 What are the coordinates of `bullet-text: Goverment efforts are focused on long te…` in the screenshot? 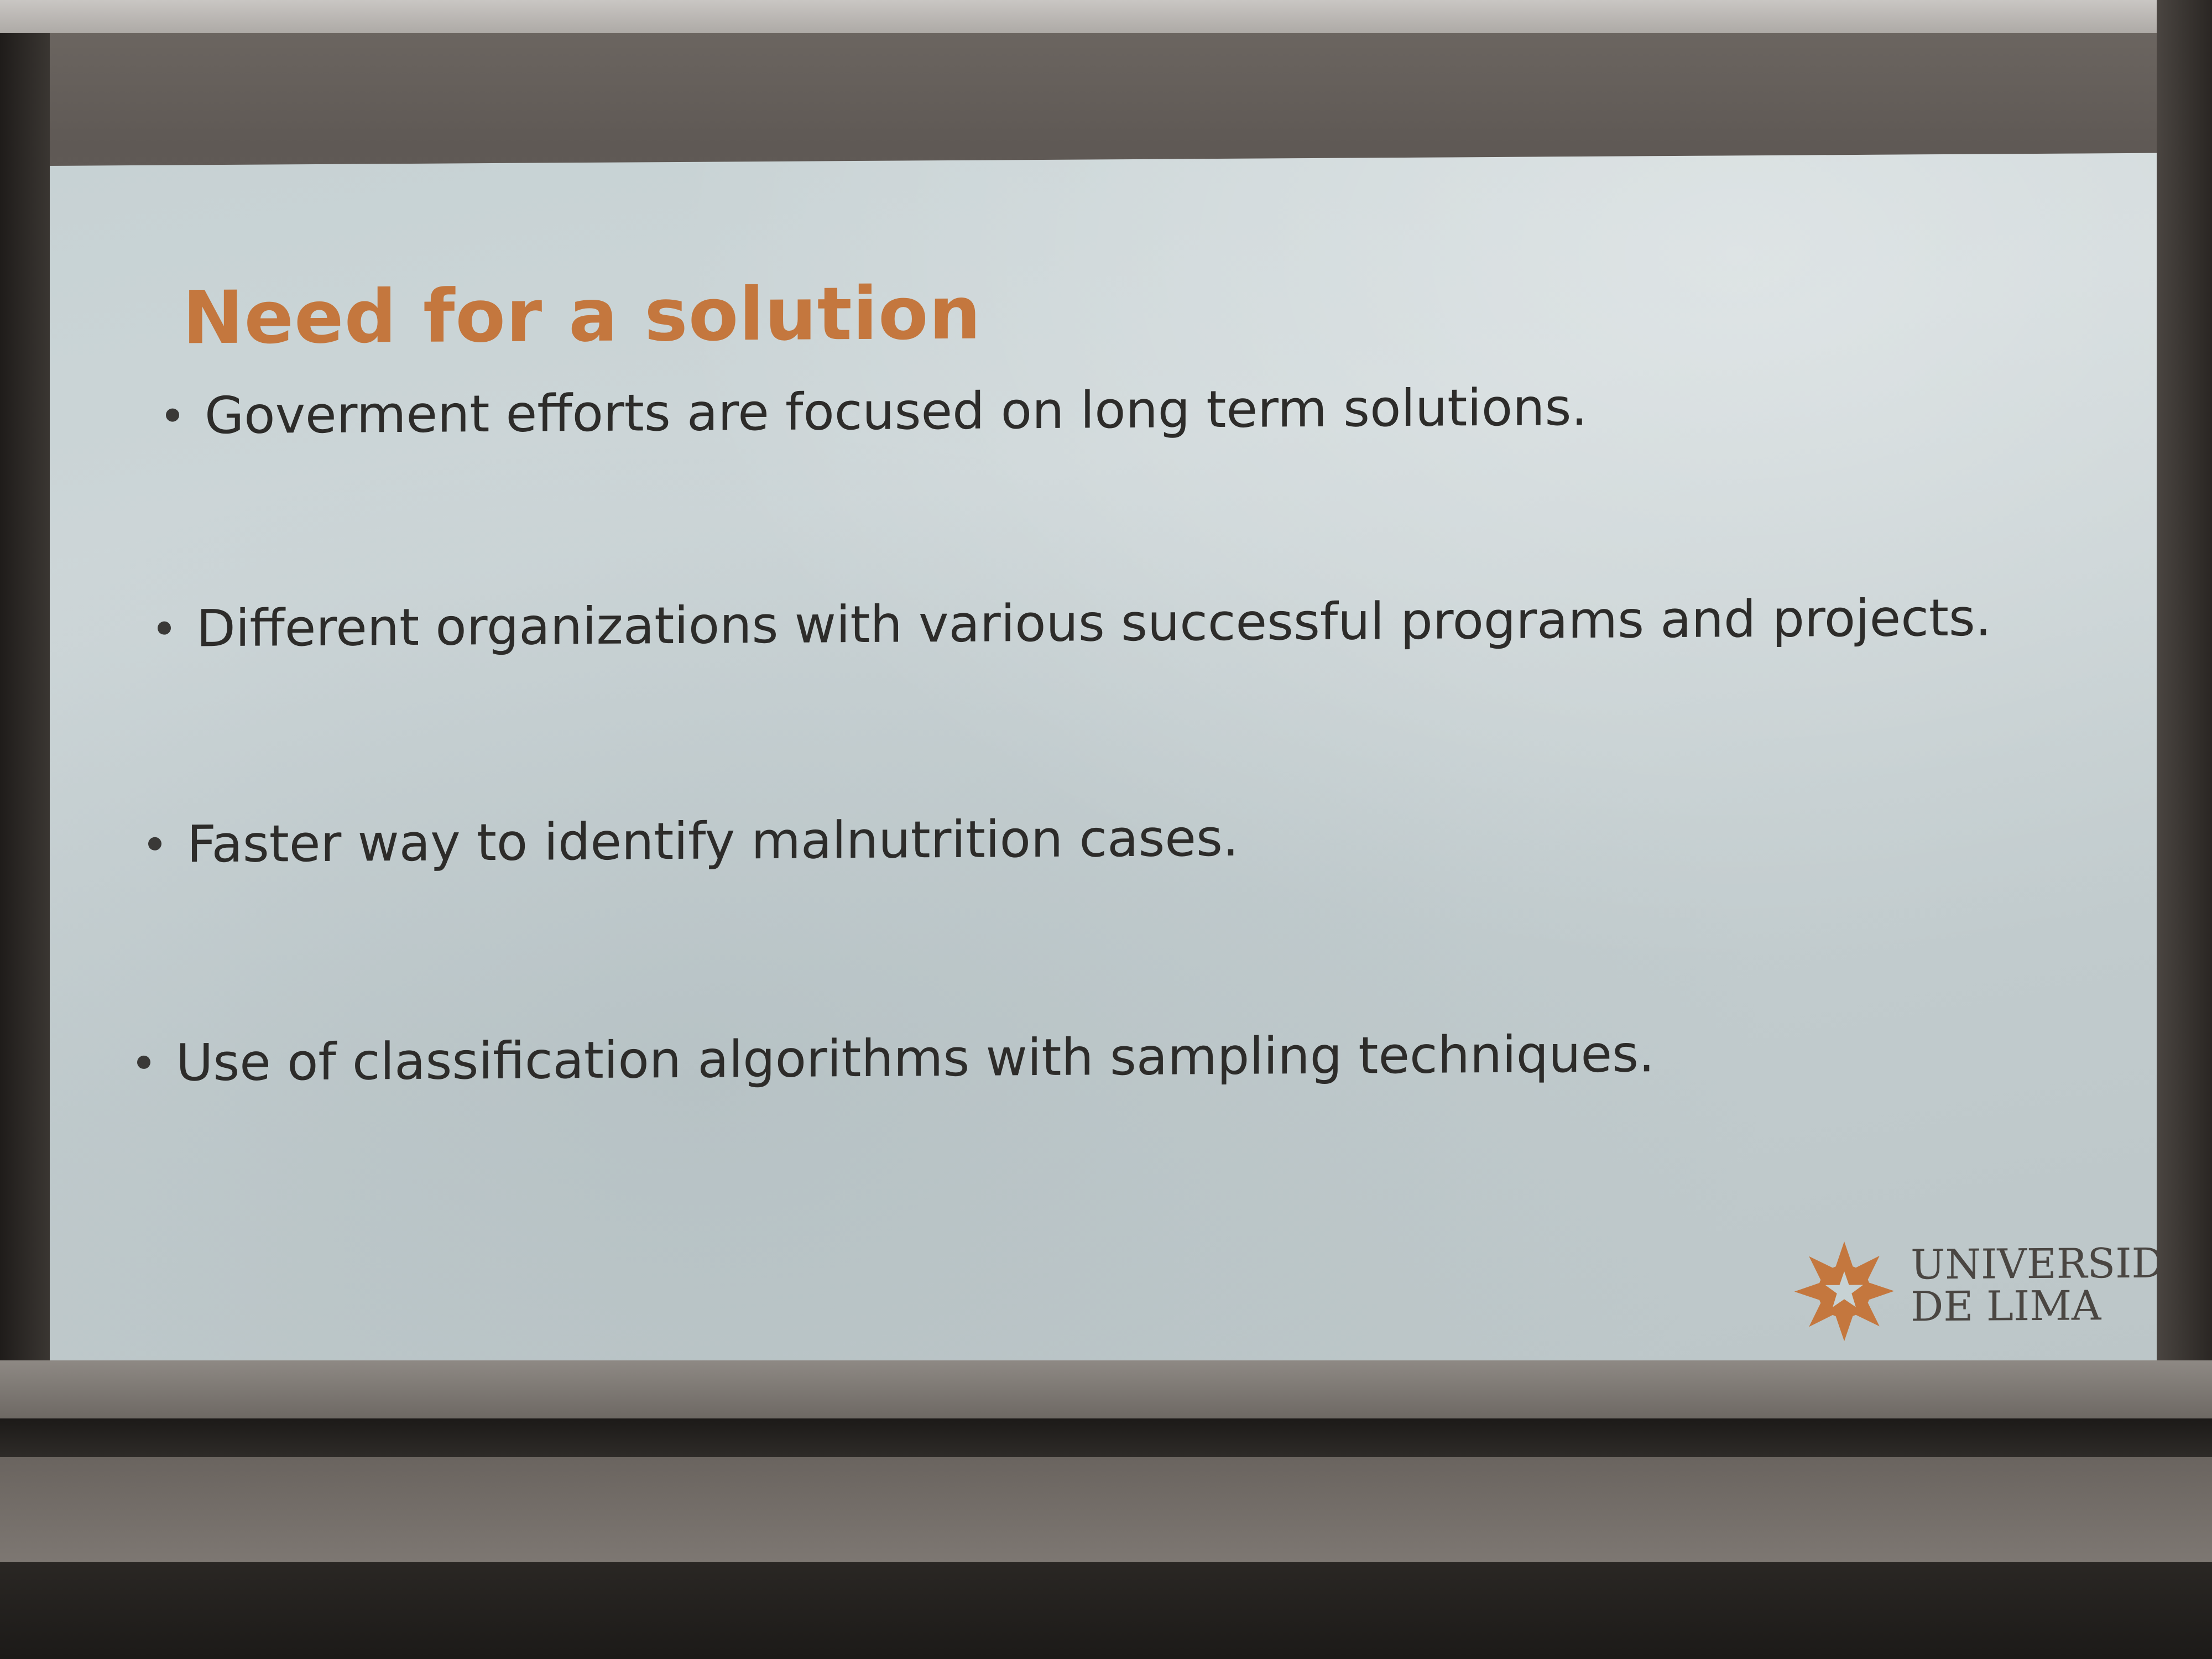 It's located at (896, 412).